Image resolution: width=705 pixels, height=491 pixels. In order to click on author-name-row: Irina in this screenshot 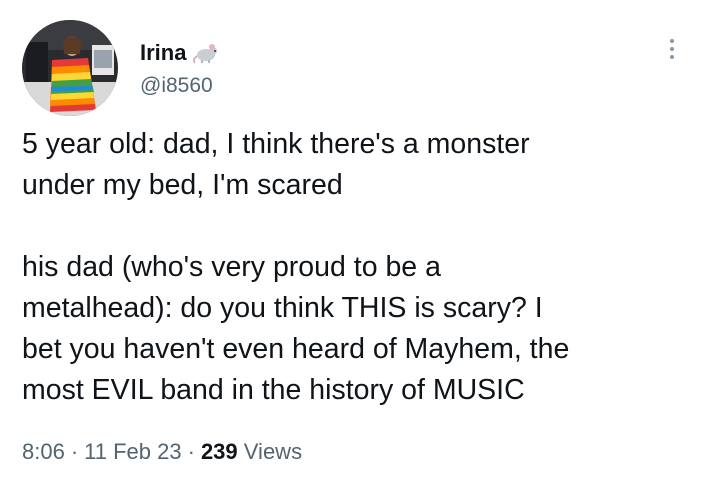, I will do `click(180, 53)`.